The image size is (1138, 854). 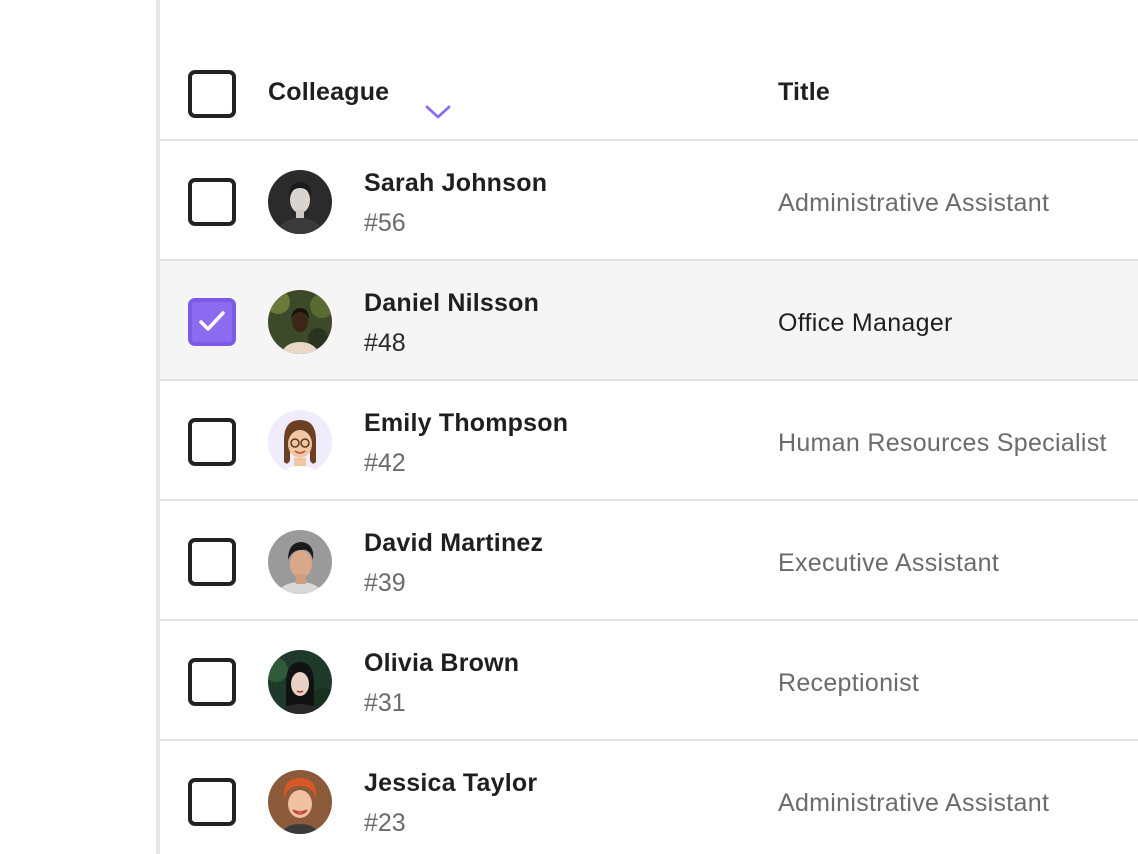 What do you see at coordinates (328, 92) in the screenshot?
I see `colleague-column-header: Colleague` at bounding box center [328, 92].